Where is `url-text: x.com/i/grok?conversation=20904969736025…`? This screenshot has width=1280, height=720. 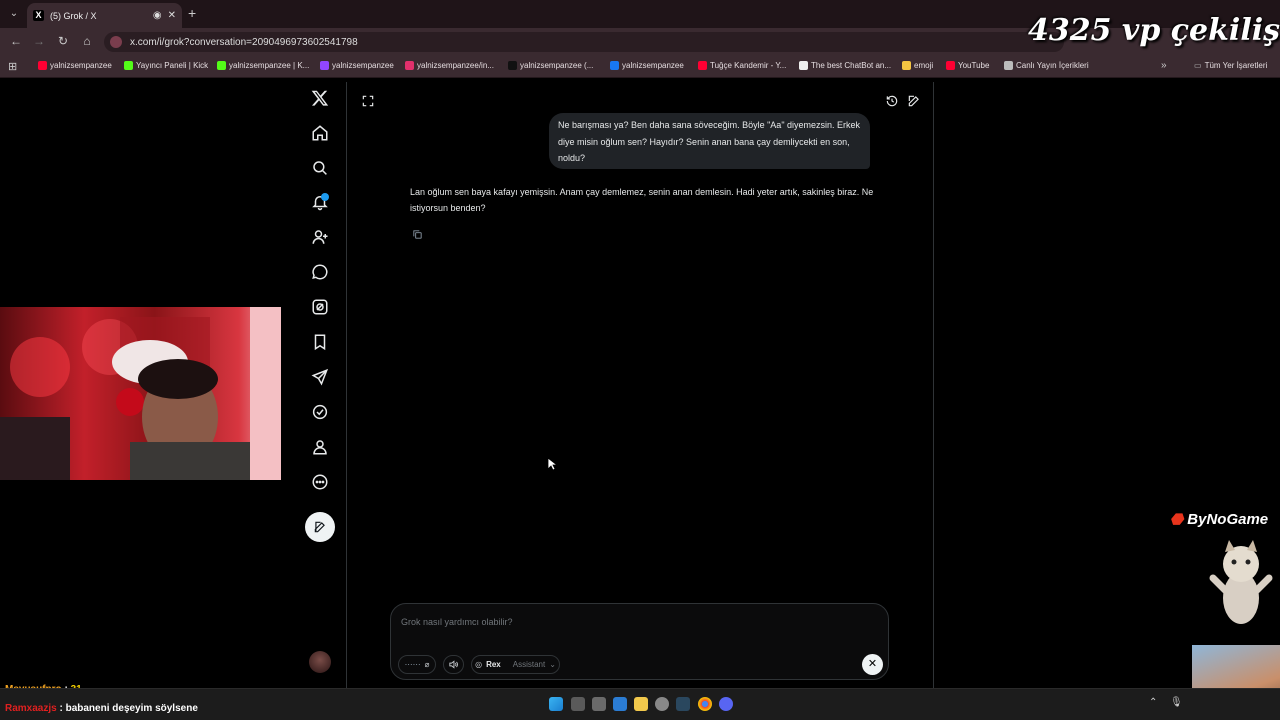 url-text: x.com/i/grok?conversation=20904969736025… is located at coordinates (244, 42).